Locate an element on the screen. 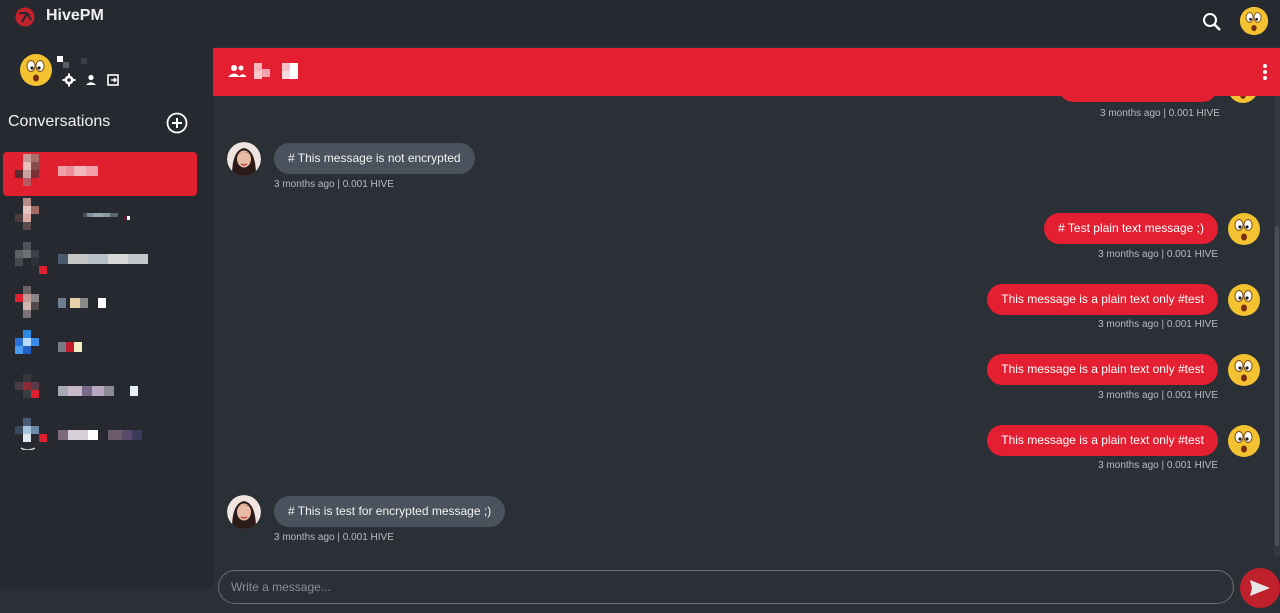 This screenshot has width=1280, height=613. message-in: # This is test for encrypted message ;) is located at coordinates (390, 511).